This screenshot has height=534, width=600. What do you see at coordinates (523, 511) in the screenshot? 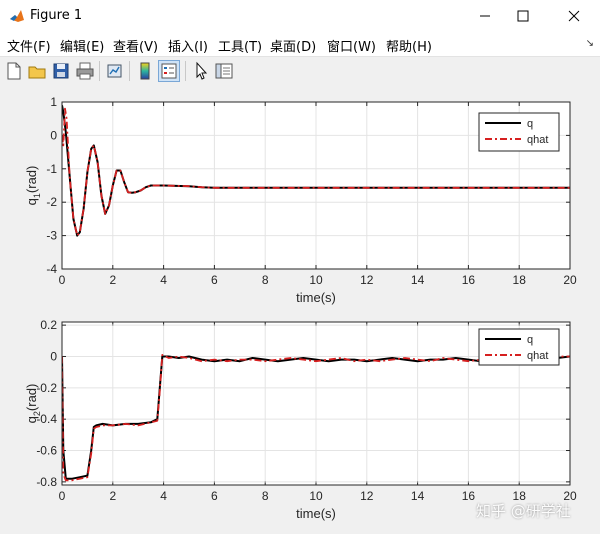
I see `watermark: 知乎 @研学社` at bounding box center [523, 511].